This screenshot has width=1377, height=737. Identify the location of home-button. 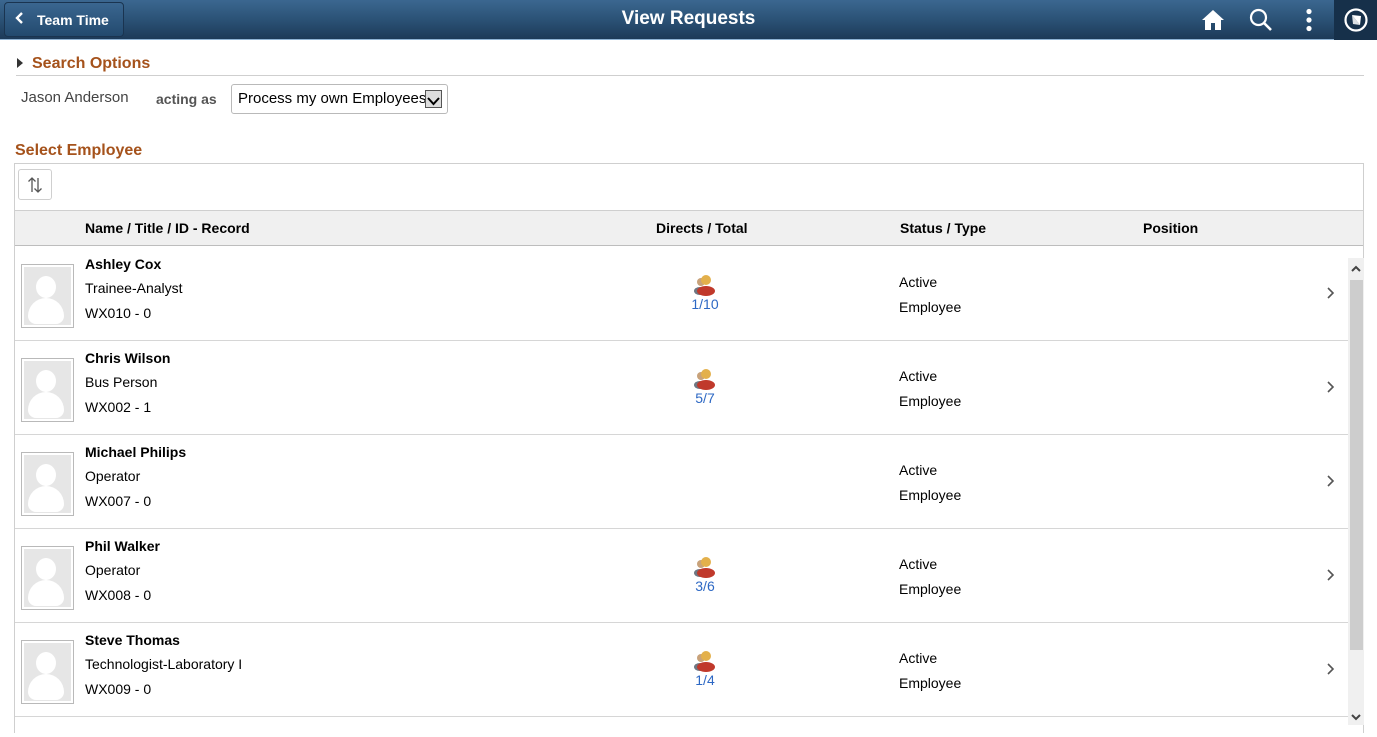
(1213, 20).